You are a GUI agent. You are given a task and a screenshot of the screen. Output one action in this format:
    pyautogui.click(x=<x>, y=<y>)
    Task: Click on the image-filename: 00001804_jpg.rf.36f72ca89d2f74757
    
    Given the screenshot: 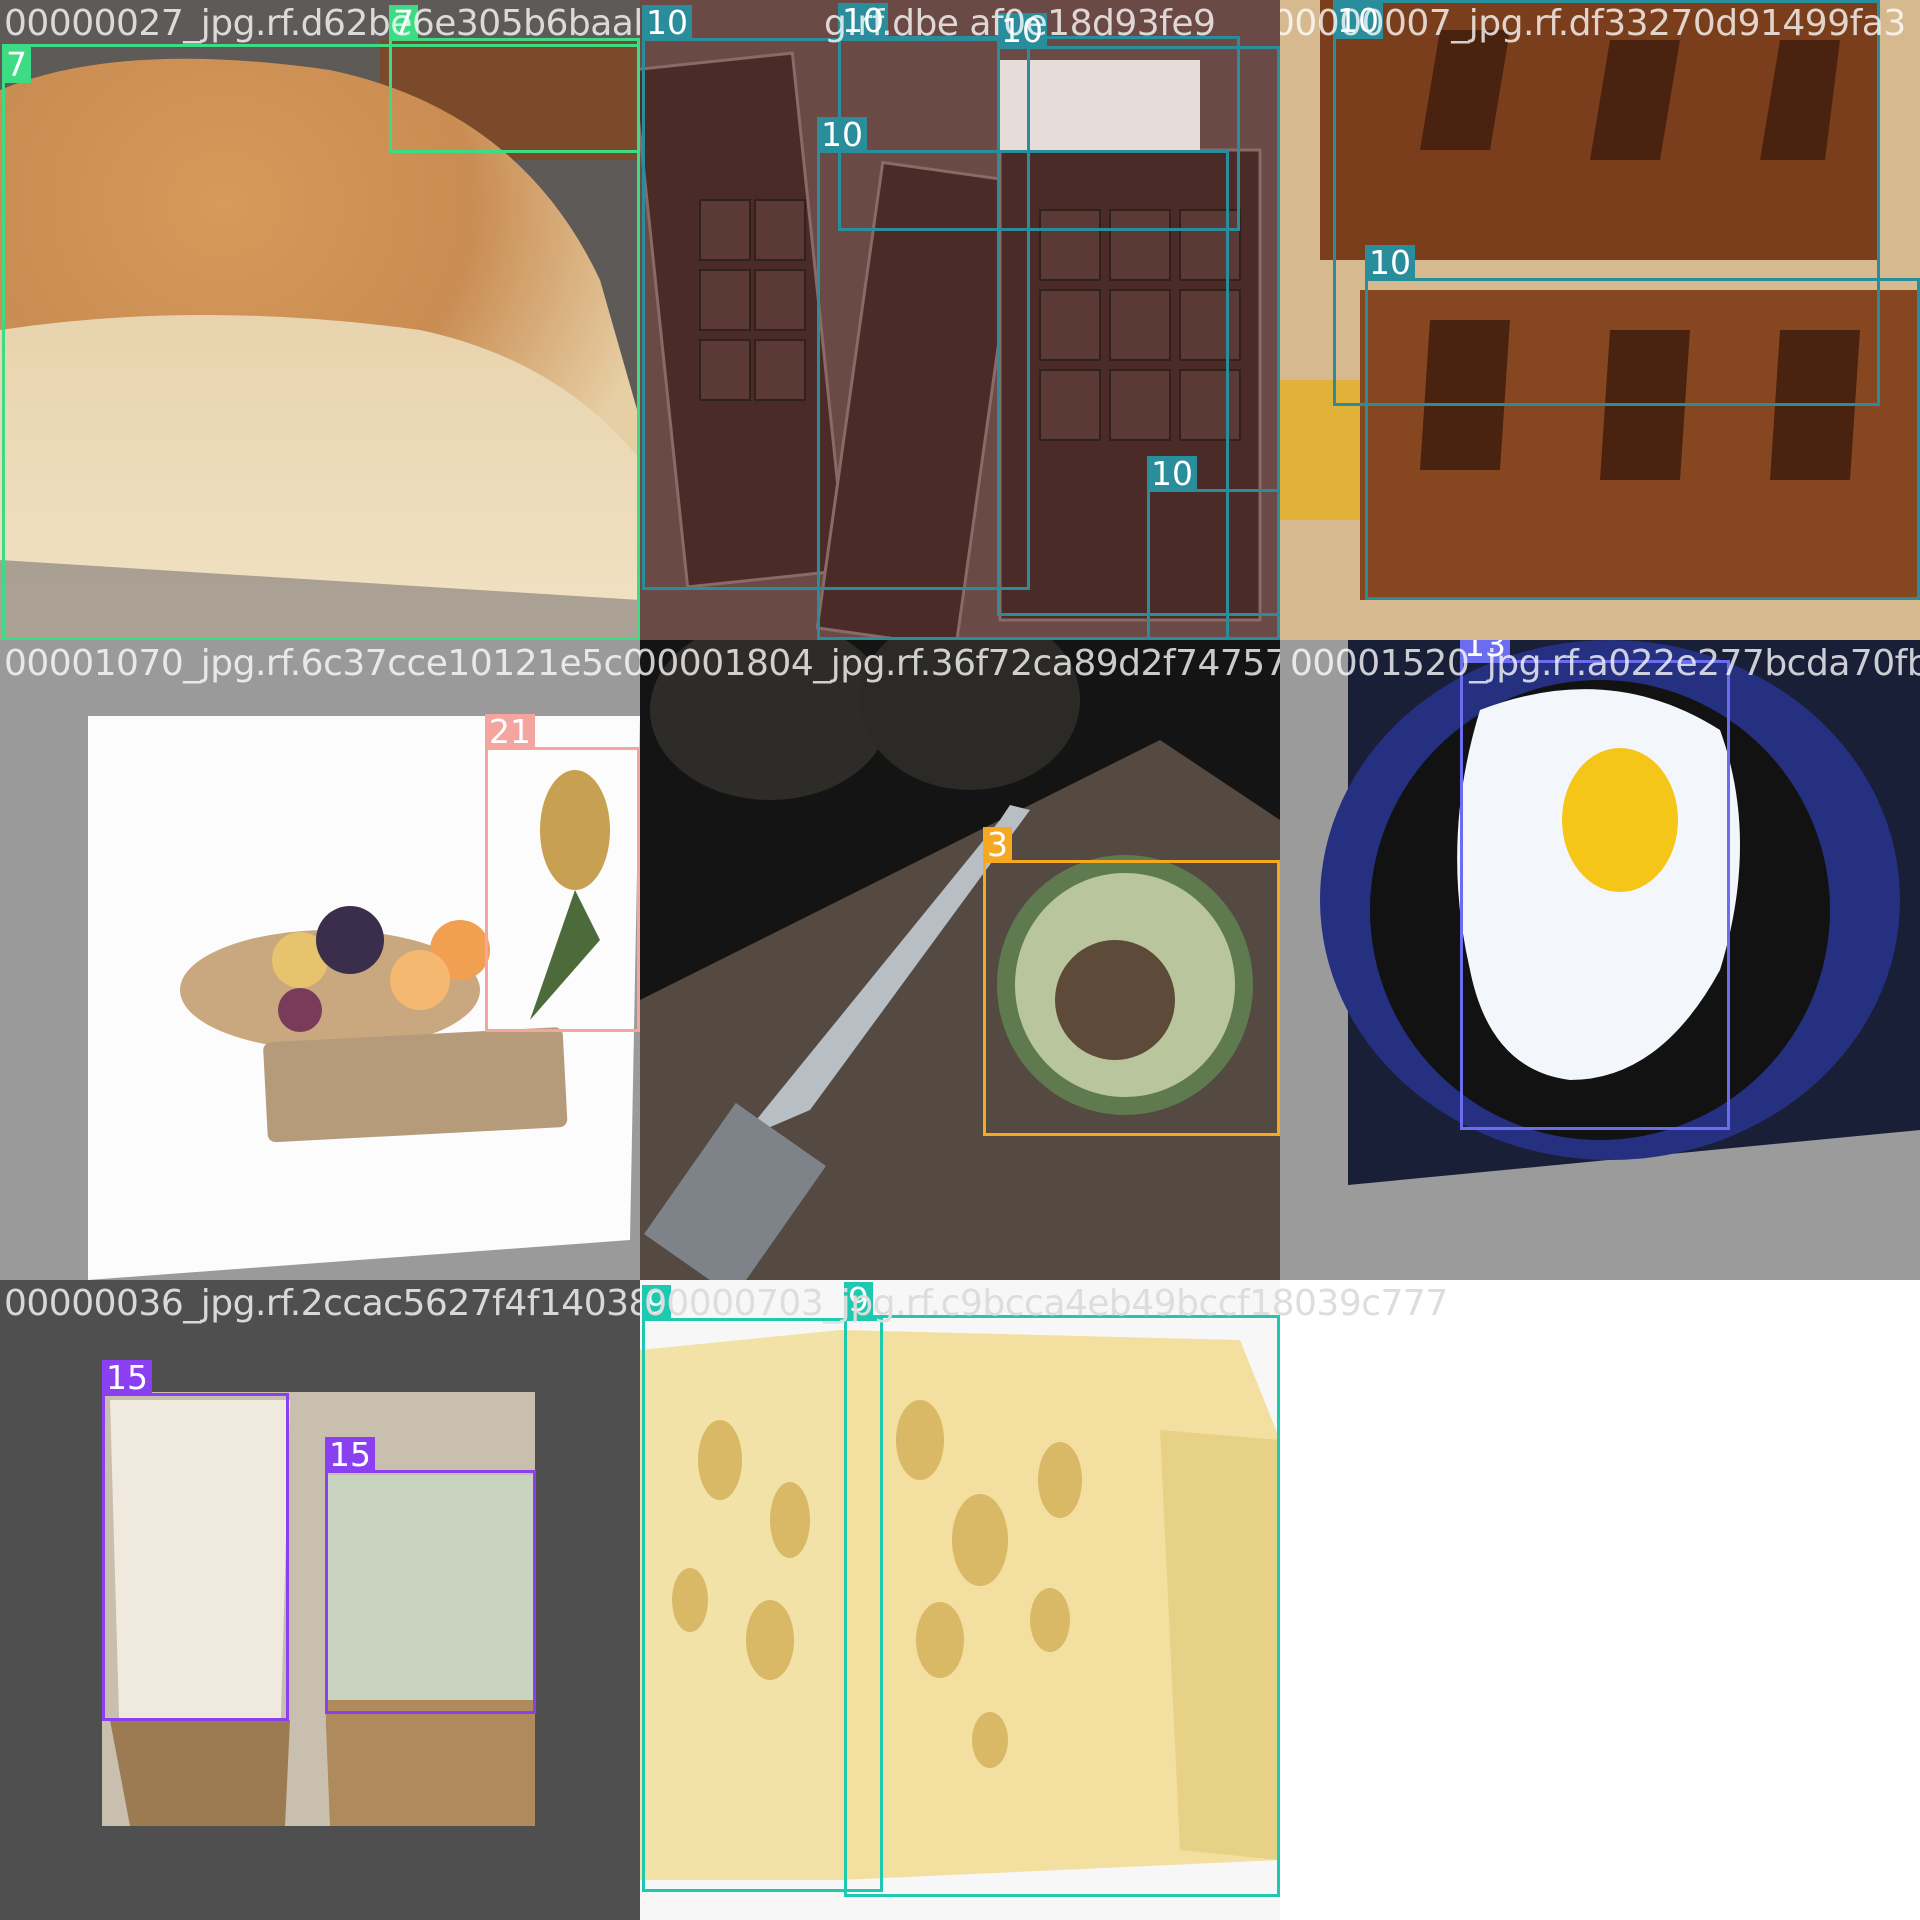 What is the action you would take?
    pyautogui.click(x=960, y=663)
    